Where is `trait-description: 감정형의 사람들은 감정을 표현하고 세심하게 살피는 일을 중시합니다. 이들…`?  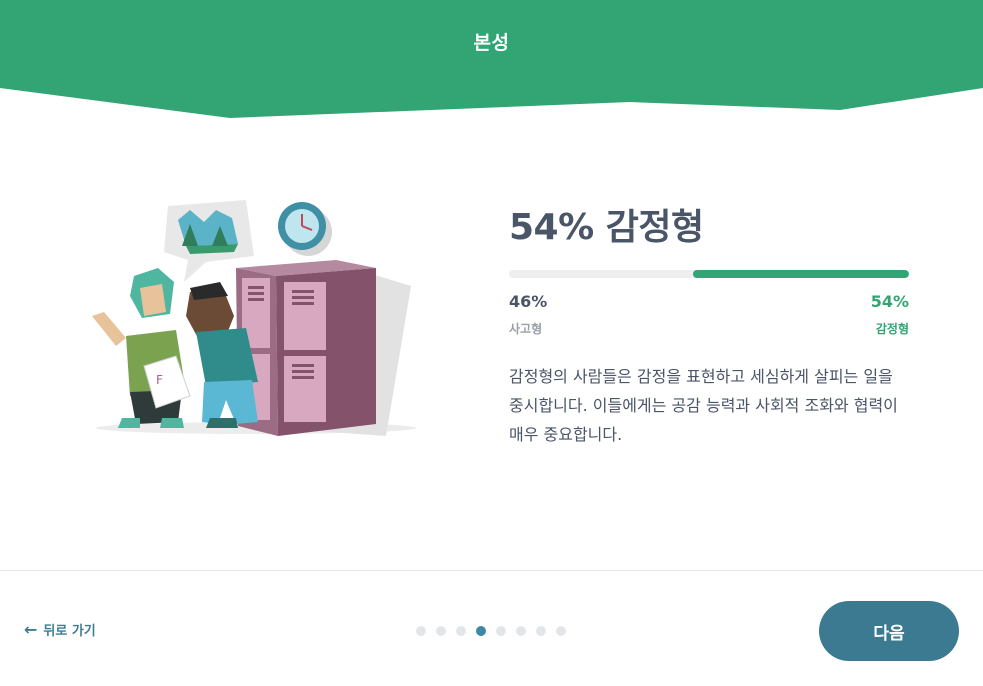 trait-description: 감정형의 사람들은 감정을 표현하고 세심하게 살피는 일을 중시합니다. 이들… is located at coordinates (703, 405).